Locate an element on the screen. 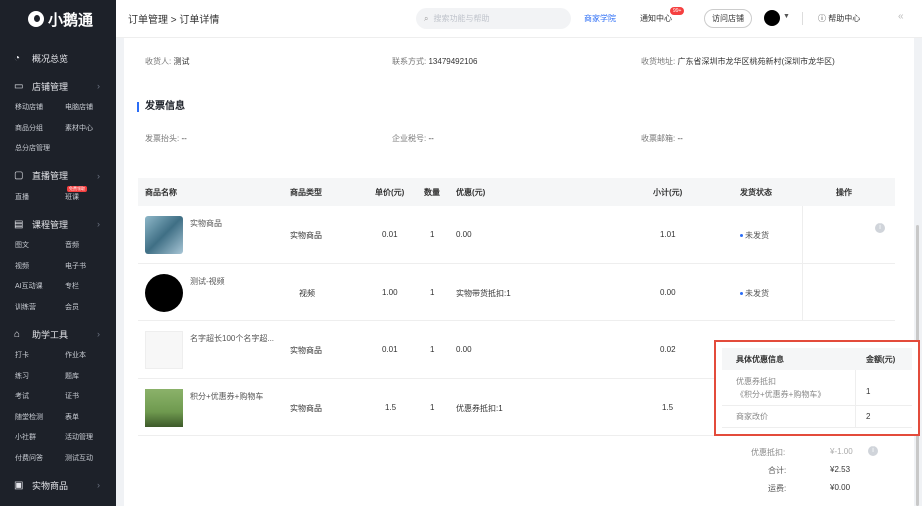  col-status: 发货状态 is located at coordinates (756, 192).